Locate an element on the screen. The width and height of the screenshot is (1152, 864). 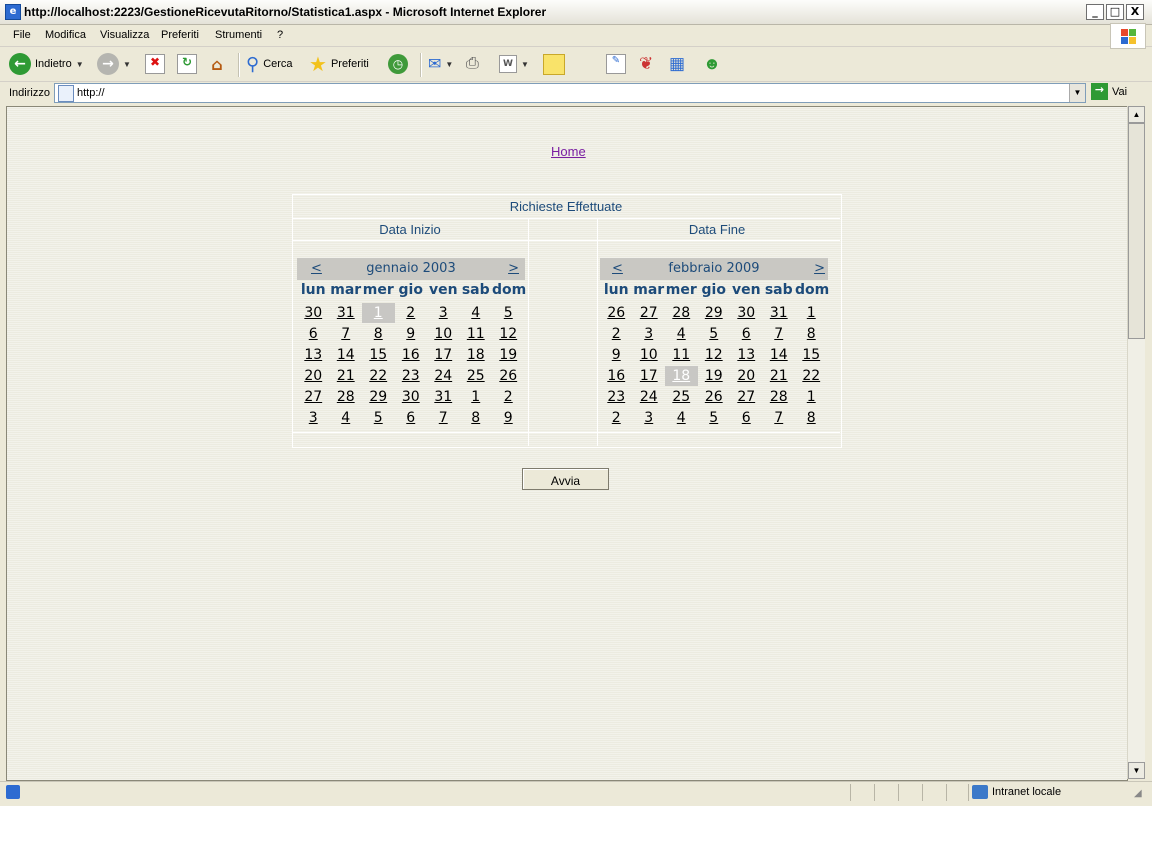
refresh-button: ↻ is located at coordinates (187, 64).